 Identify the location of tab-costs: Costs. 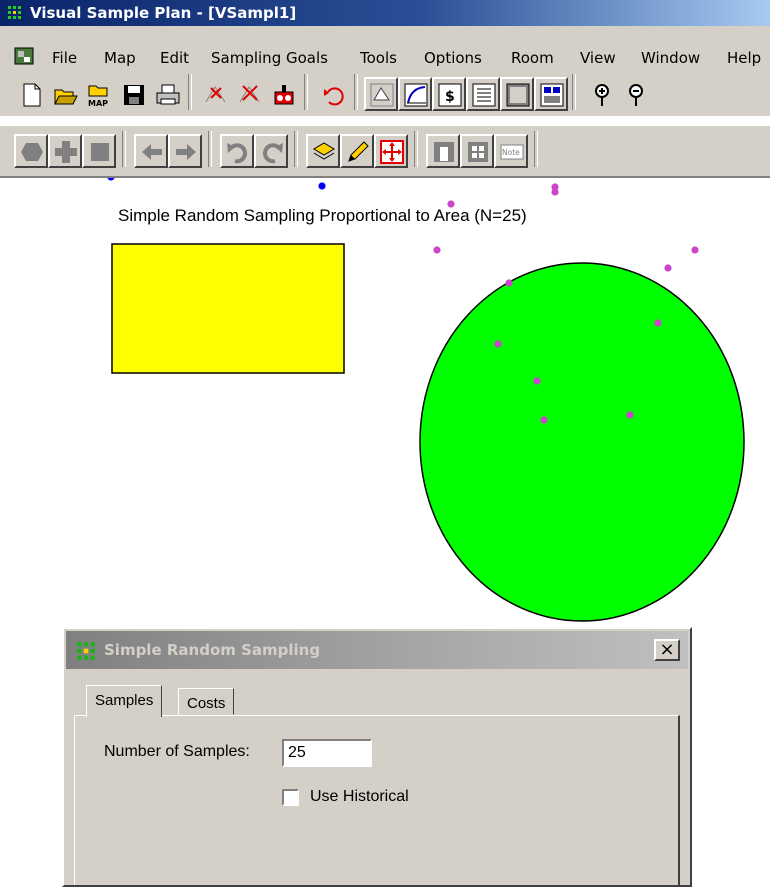
(206, 701).